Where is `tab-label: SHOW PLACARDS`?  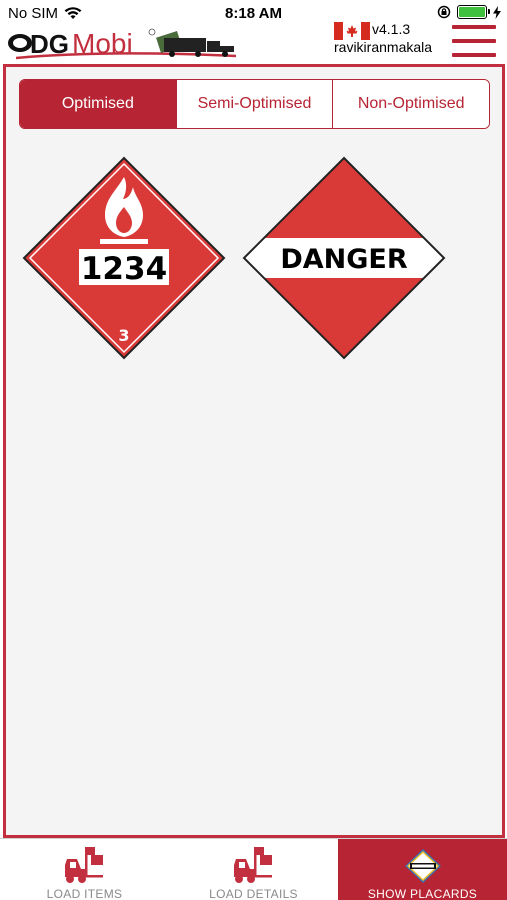 tab-label: SHOW PLACARDS is located at coordinates (422, 893).